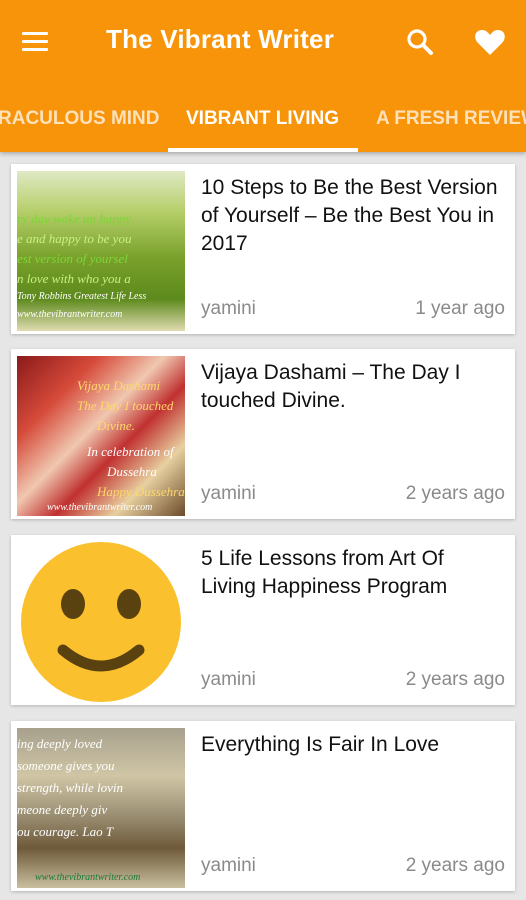  What do you see at coordinates (220, 39) in the screenshot?
I see `app-title: The Vibrant Writer` at bounding box center [220, 39].